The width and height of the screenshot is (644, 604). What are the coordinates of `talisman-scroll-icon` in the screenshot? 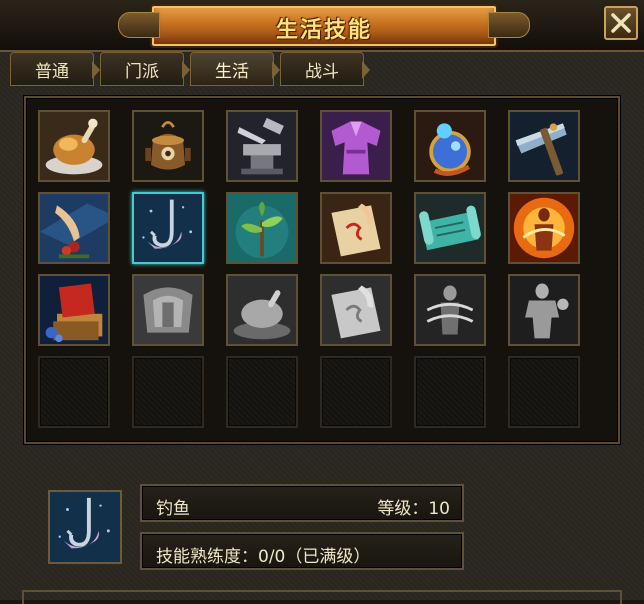 It's located at (356, 228).